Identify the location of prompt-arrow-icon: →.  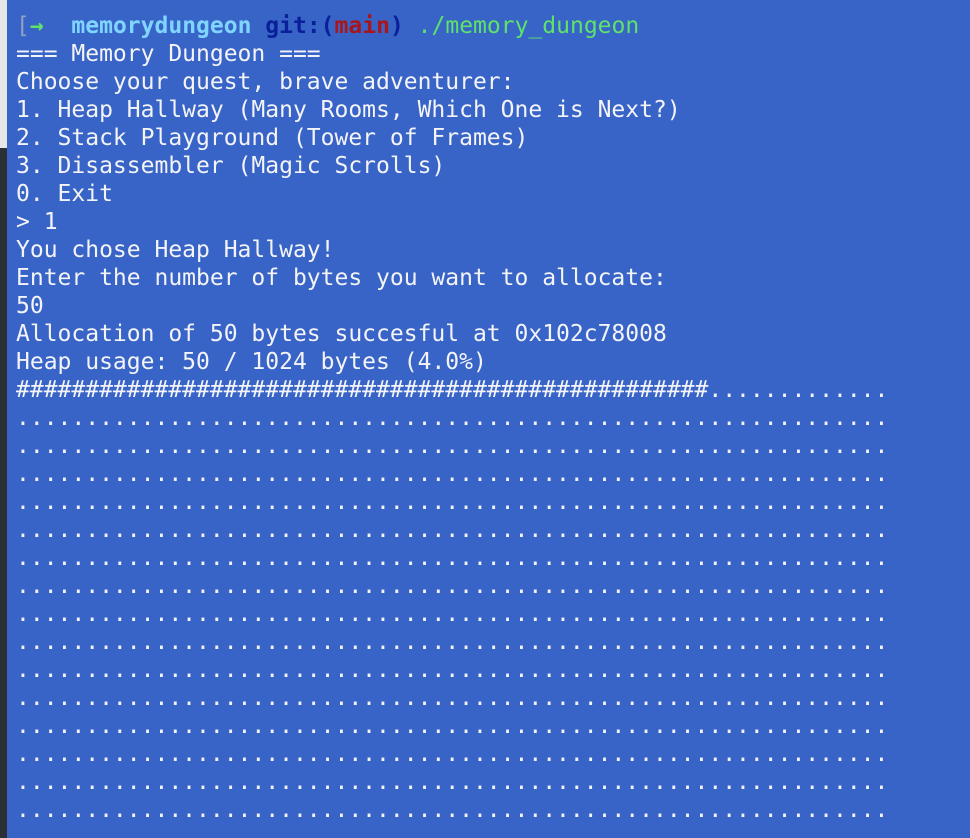
(36, 26).